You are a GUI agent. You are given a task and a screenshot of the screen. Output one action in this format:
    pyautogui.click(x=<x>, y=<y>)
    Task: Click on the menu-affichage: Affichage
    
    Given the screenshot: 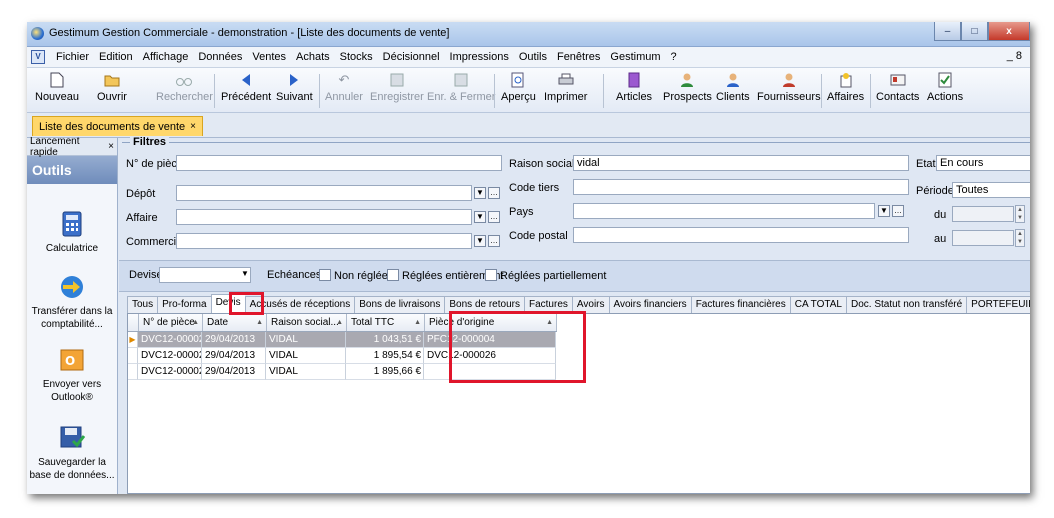 What is the action you would take?
    pyautogui.click(x=166, y=57)
    